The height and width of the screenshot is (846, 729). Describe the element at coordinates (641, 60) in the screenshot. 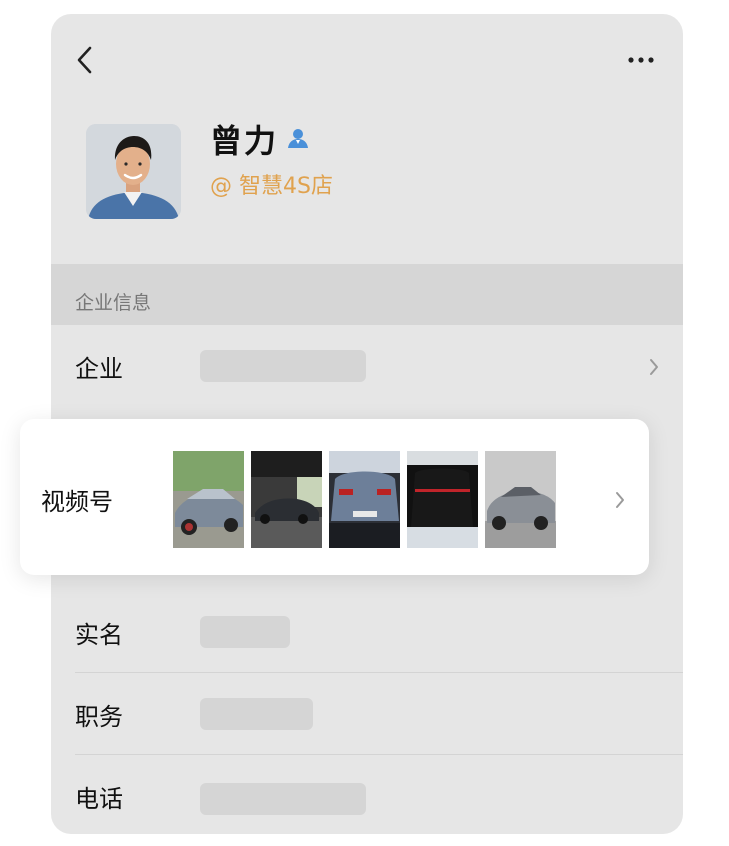

I see `more-dots-icon` at that location.